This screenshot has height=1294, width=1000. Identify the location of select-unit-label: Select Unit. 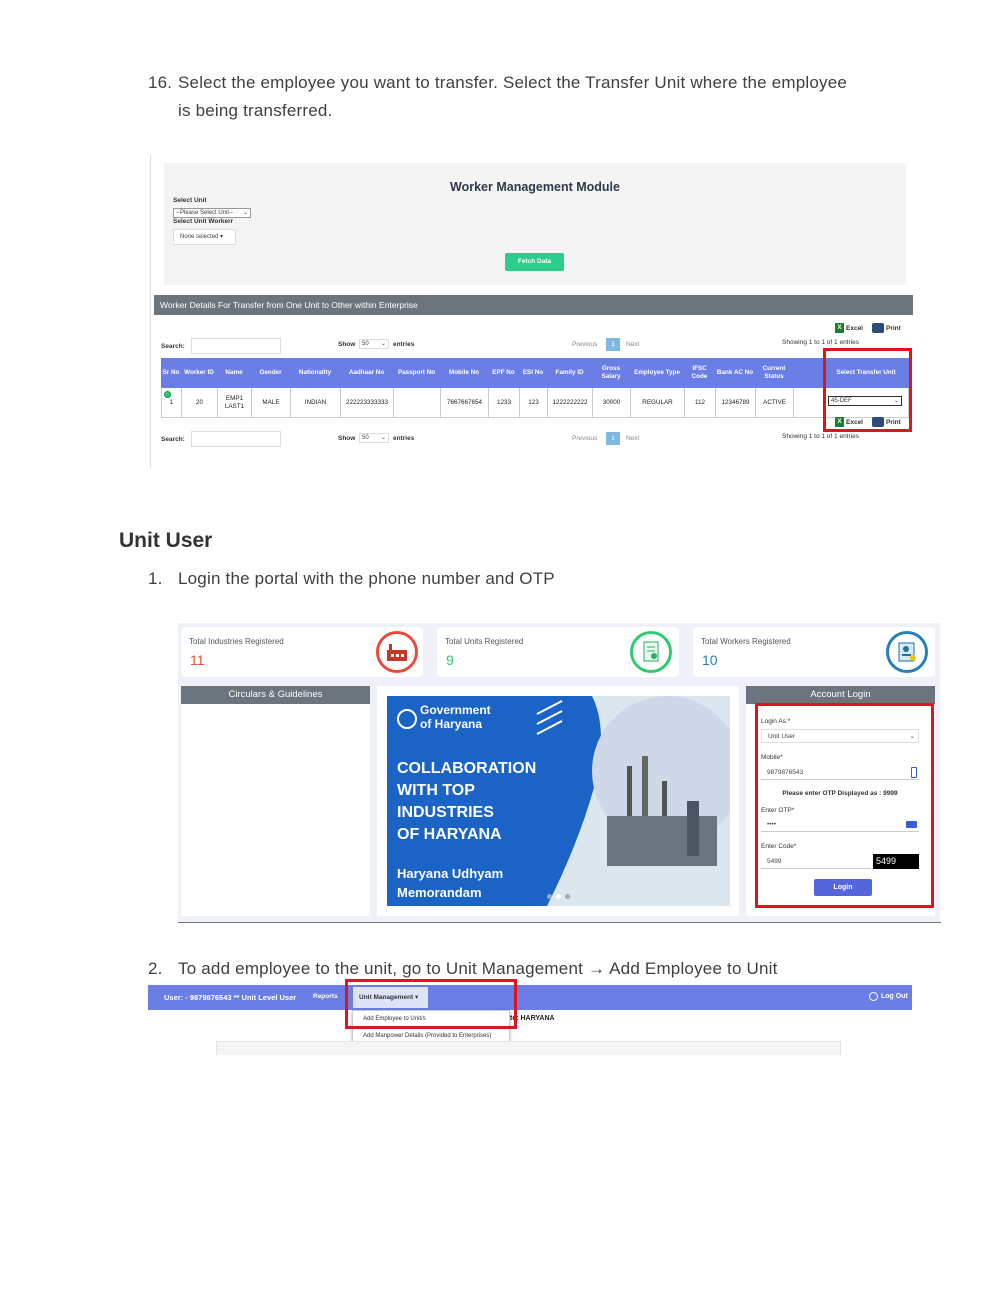
(190, 200).